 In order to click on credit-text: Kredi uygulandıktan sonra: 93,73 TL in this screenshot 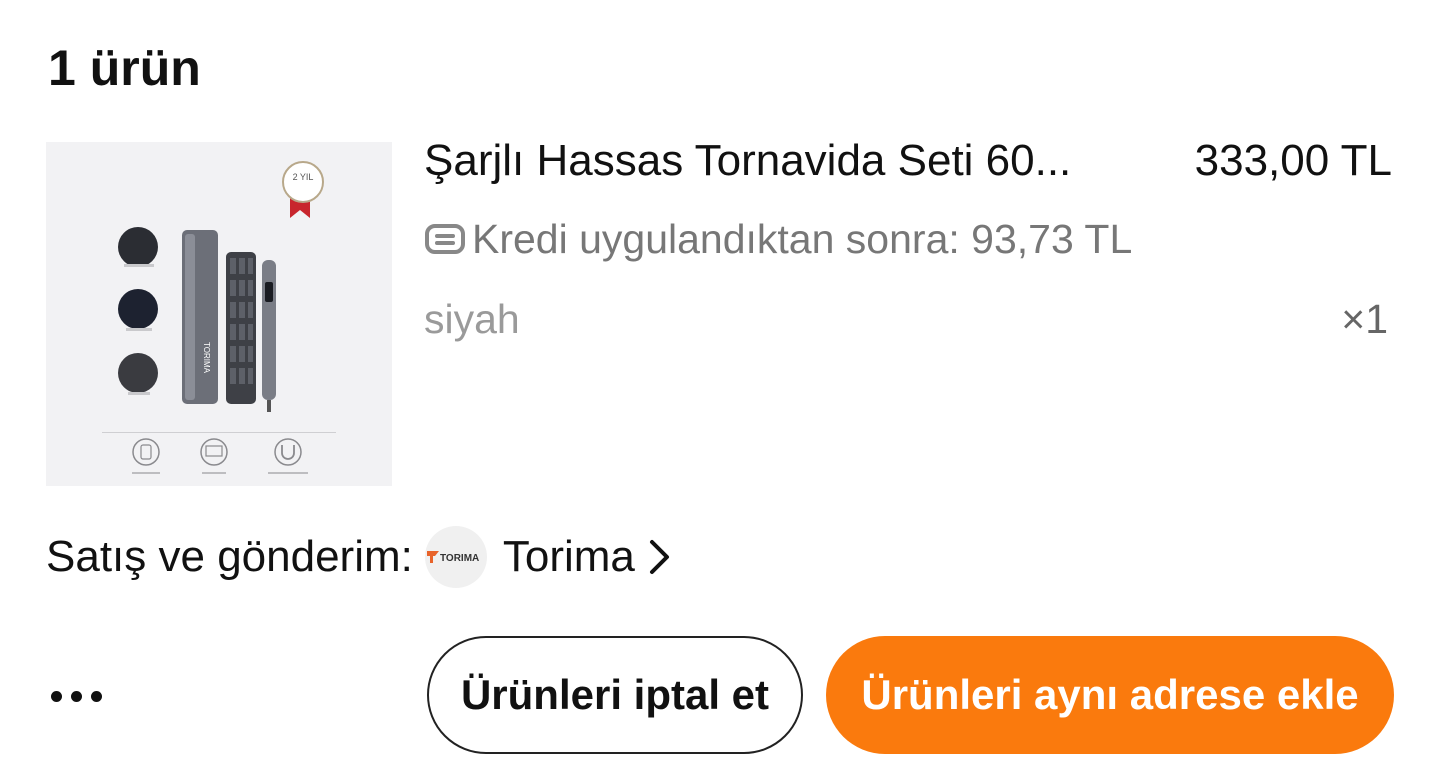, I will do `click(802, 238)`.